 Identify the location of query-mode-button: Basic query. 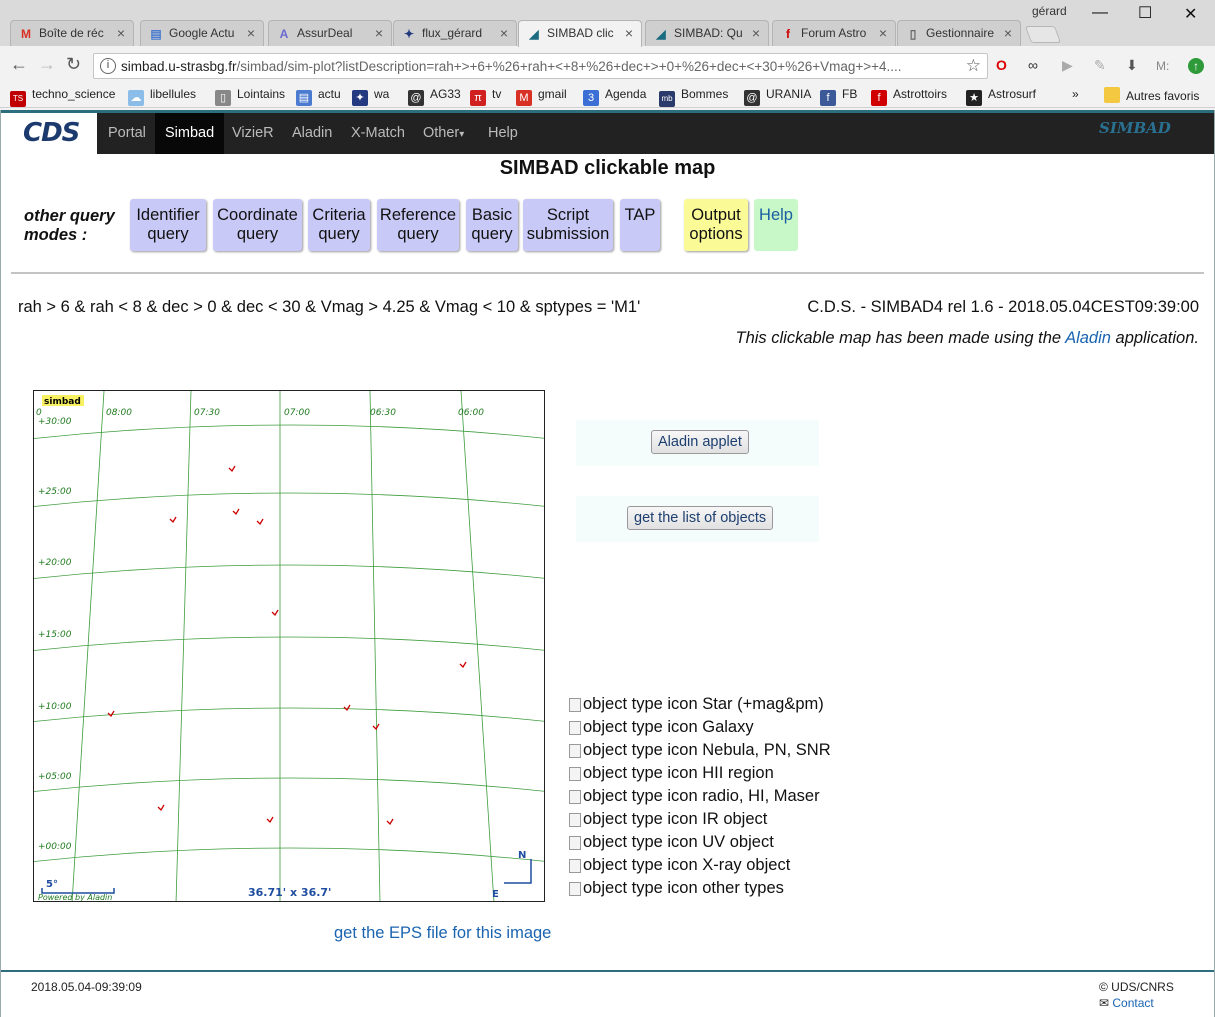
(492, 225).